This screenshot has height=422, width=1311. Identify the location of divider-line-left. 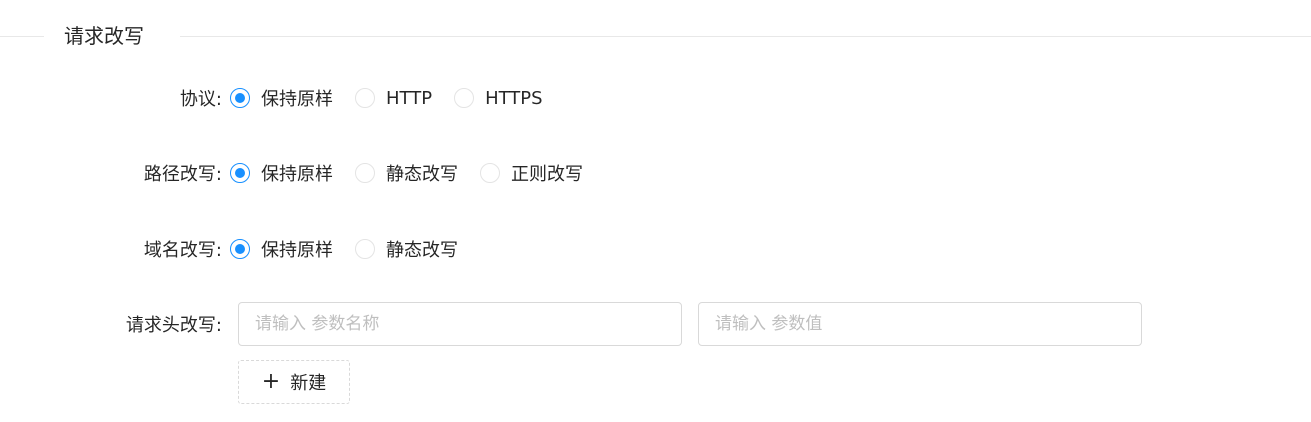
(22, 36).